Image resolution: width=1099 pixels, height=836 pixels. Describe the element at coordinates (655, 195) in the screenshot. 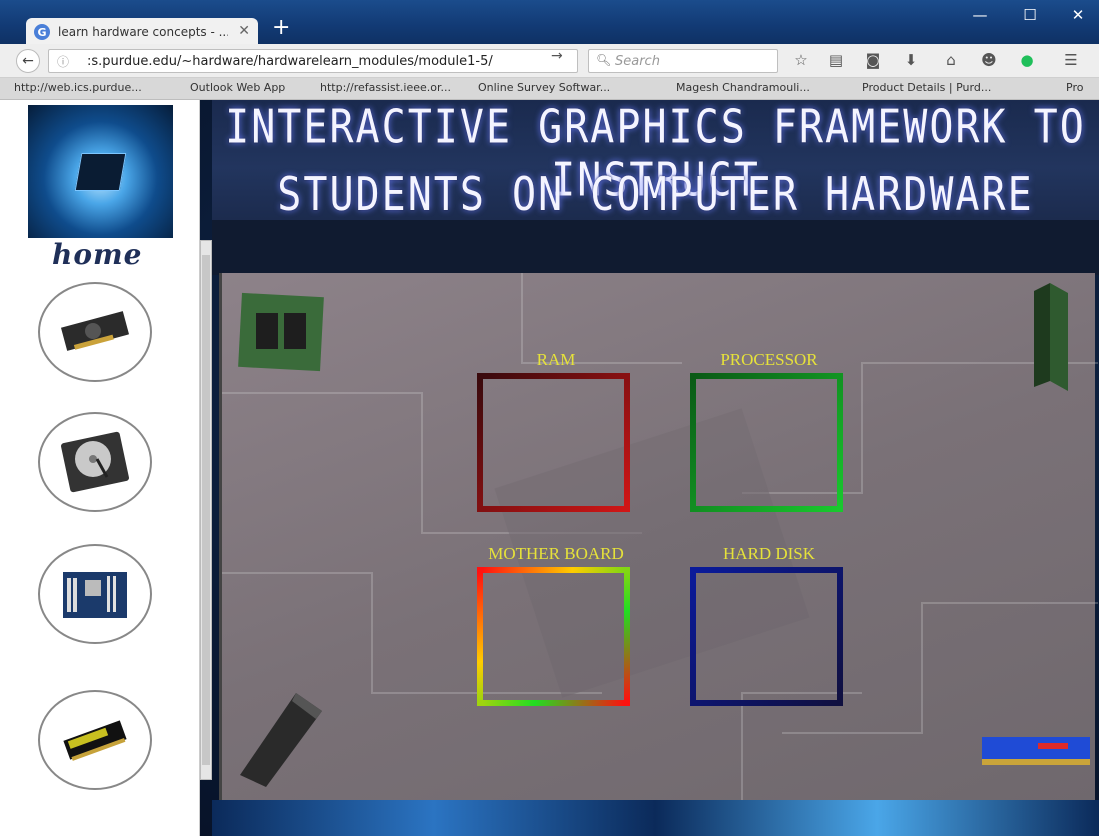

I see `header-title-line2: STUDENTS ON COMPUTER HARDWARE` at that location.